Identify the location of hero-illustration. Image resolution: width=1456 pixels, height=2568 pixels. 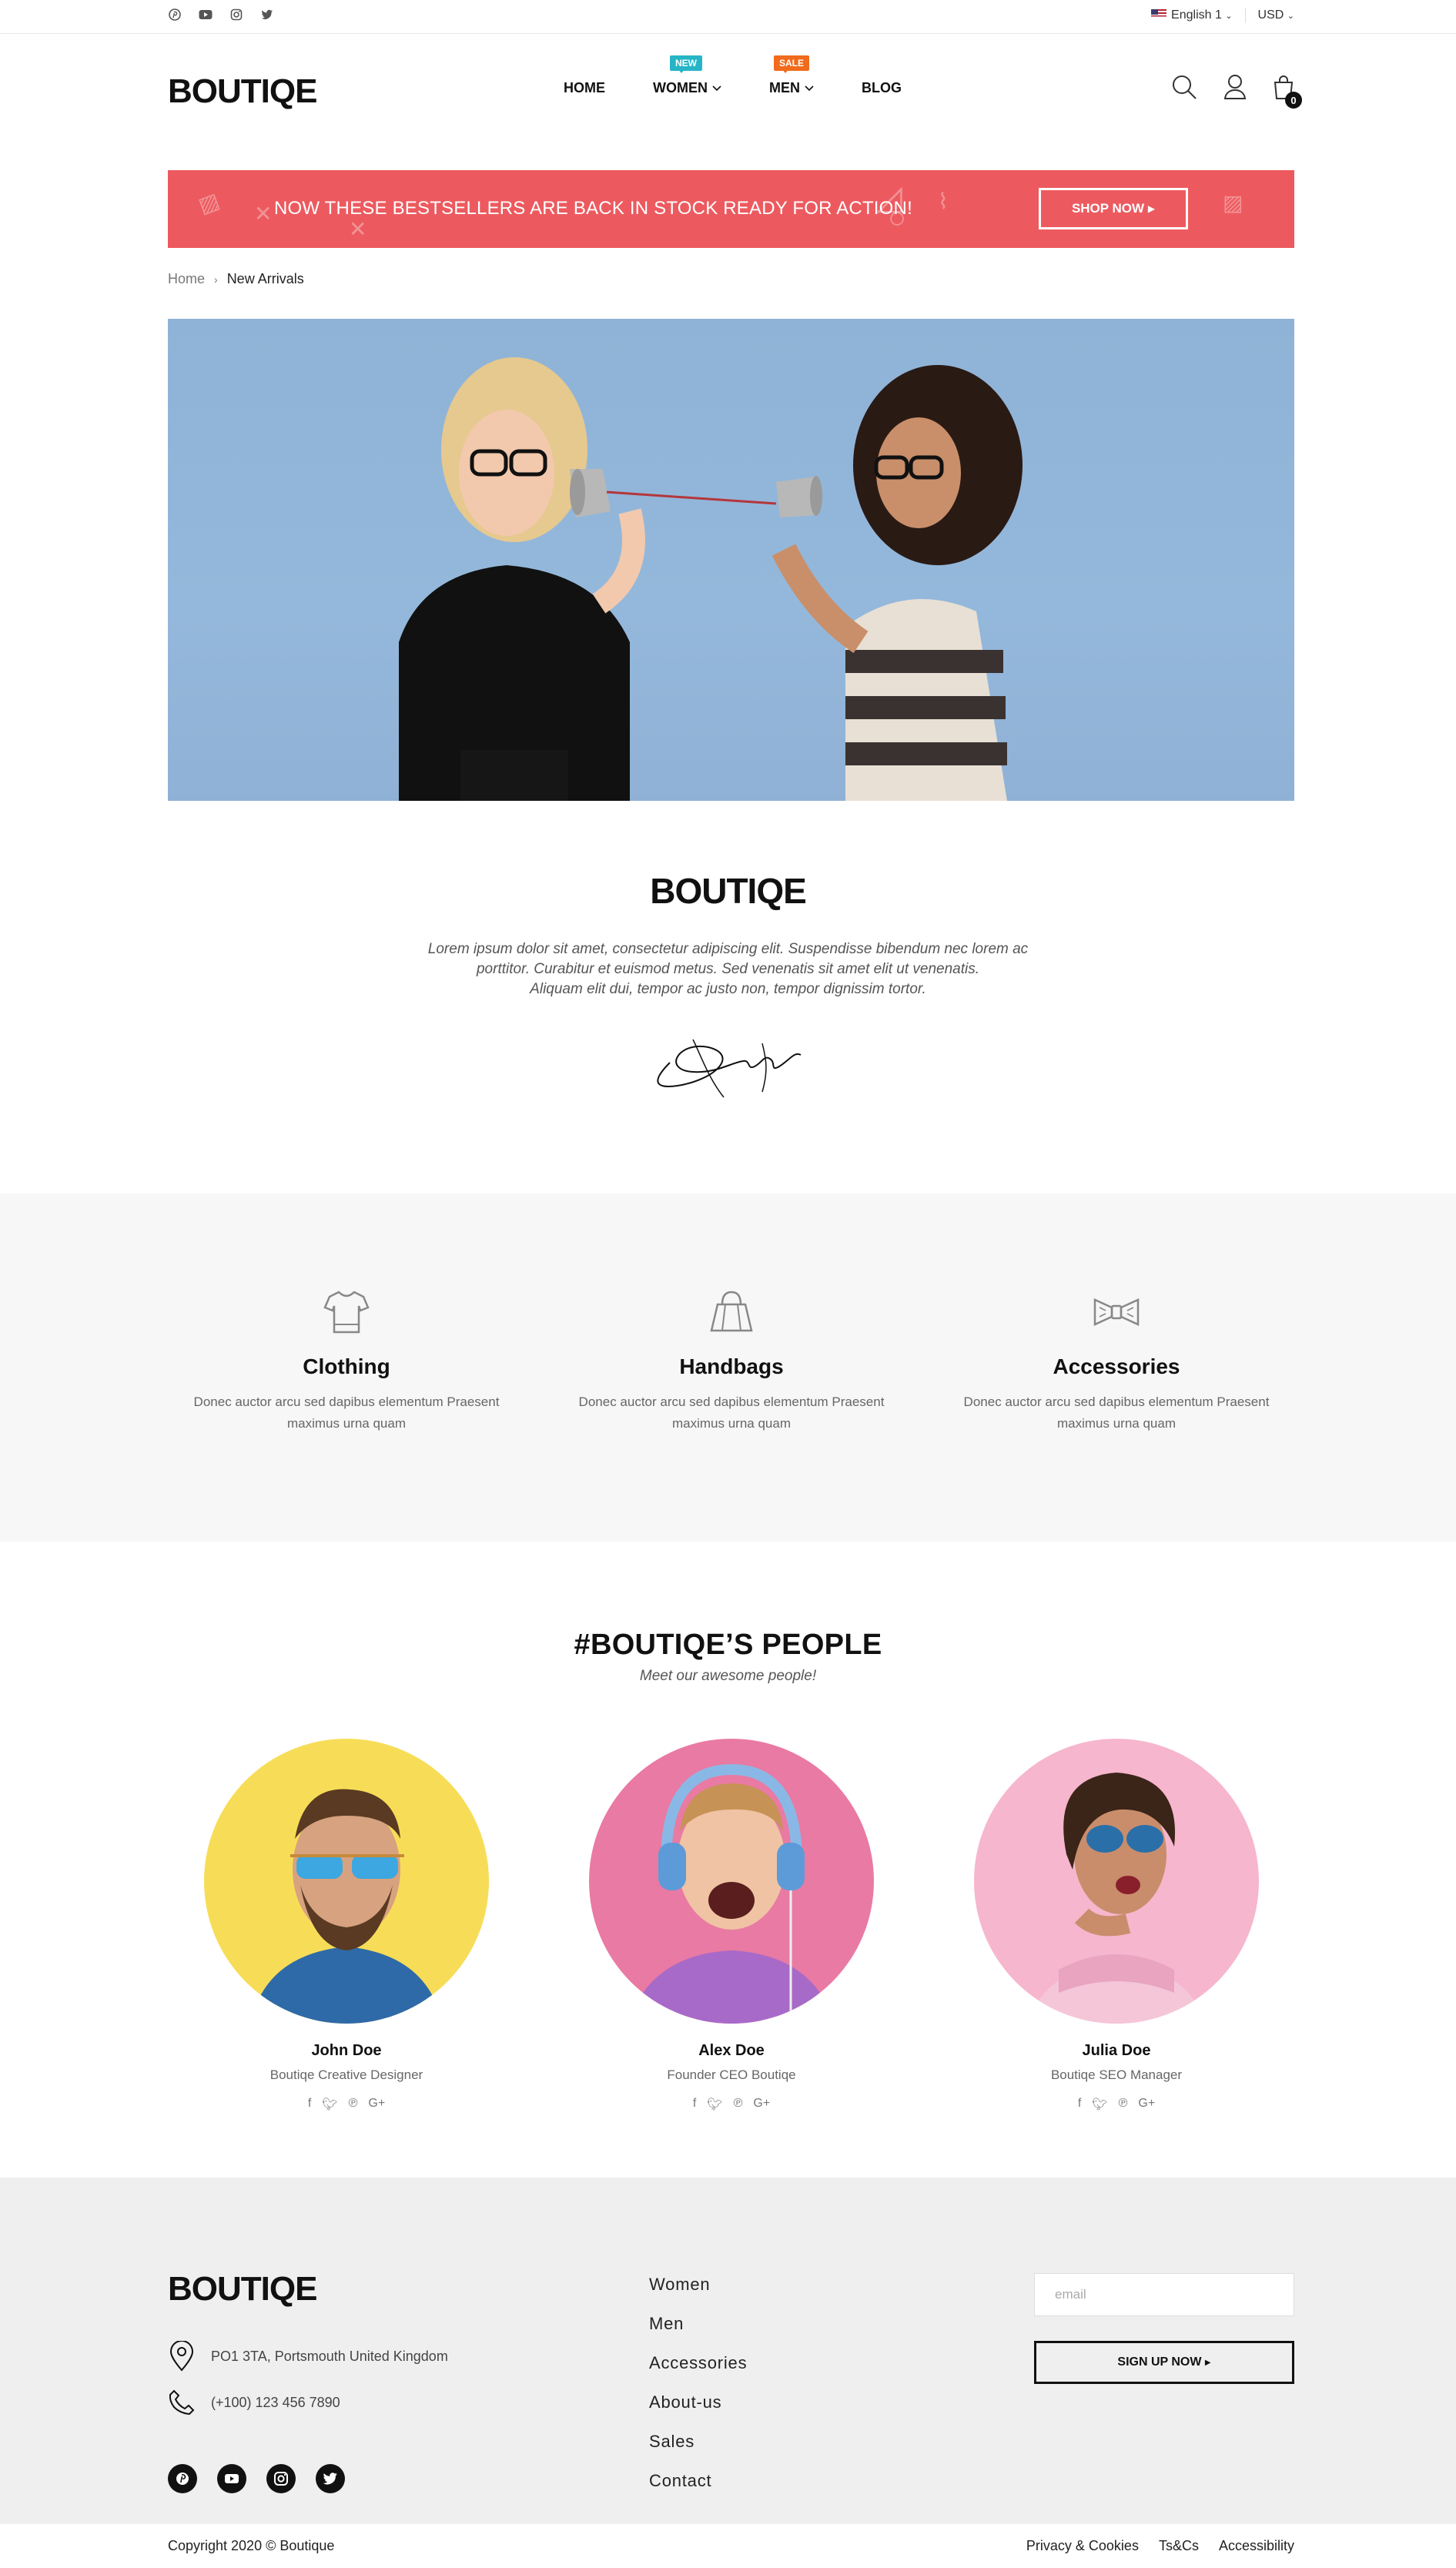
(711, 579).